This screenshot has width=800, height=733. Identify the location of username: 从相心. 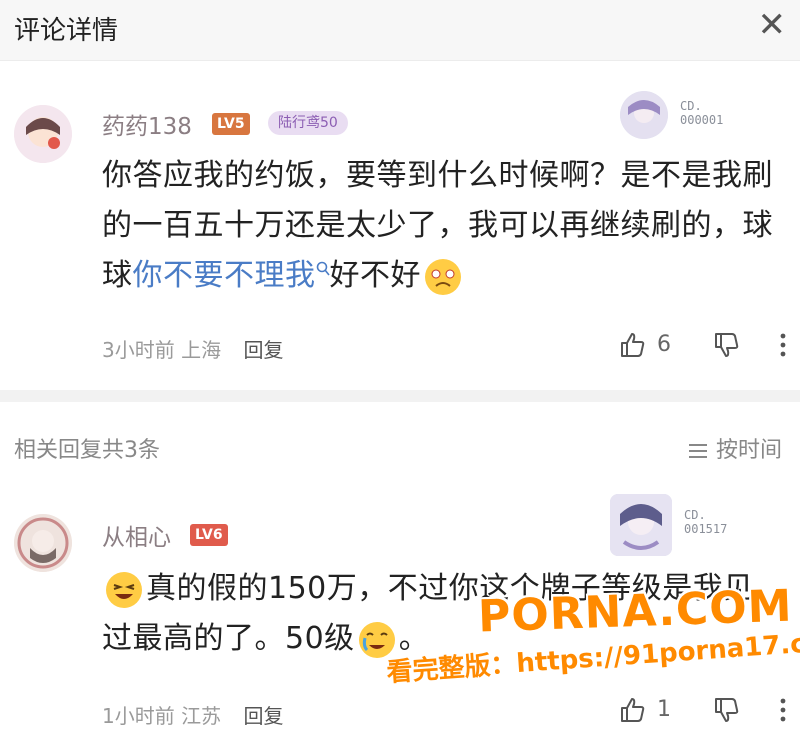
(136, 535).